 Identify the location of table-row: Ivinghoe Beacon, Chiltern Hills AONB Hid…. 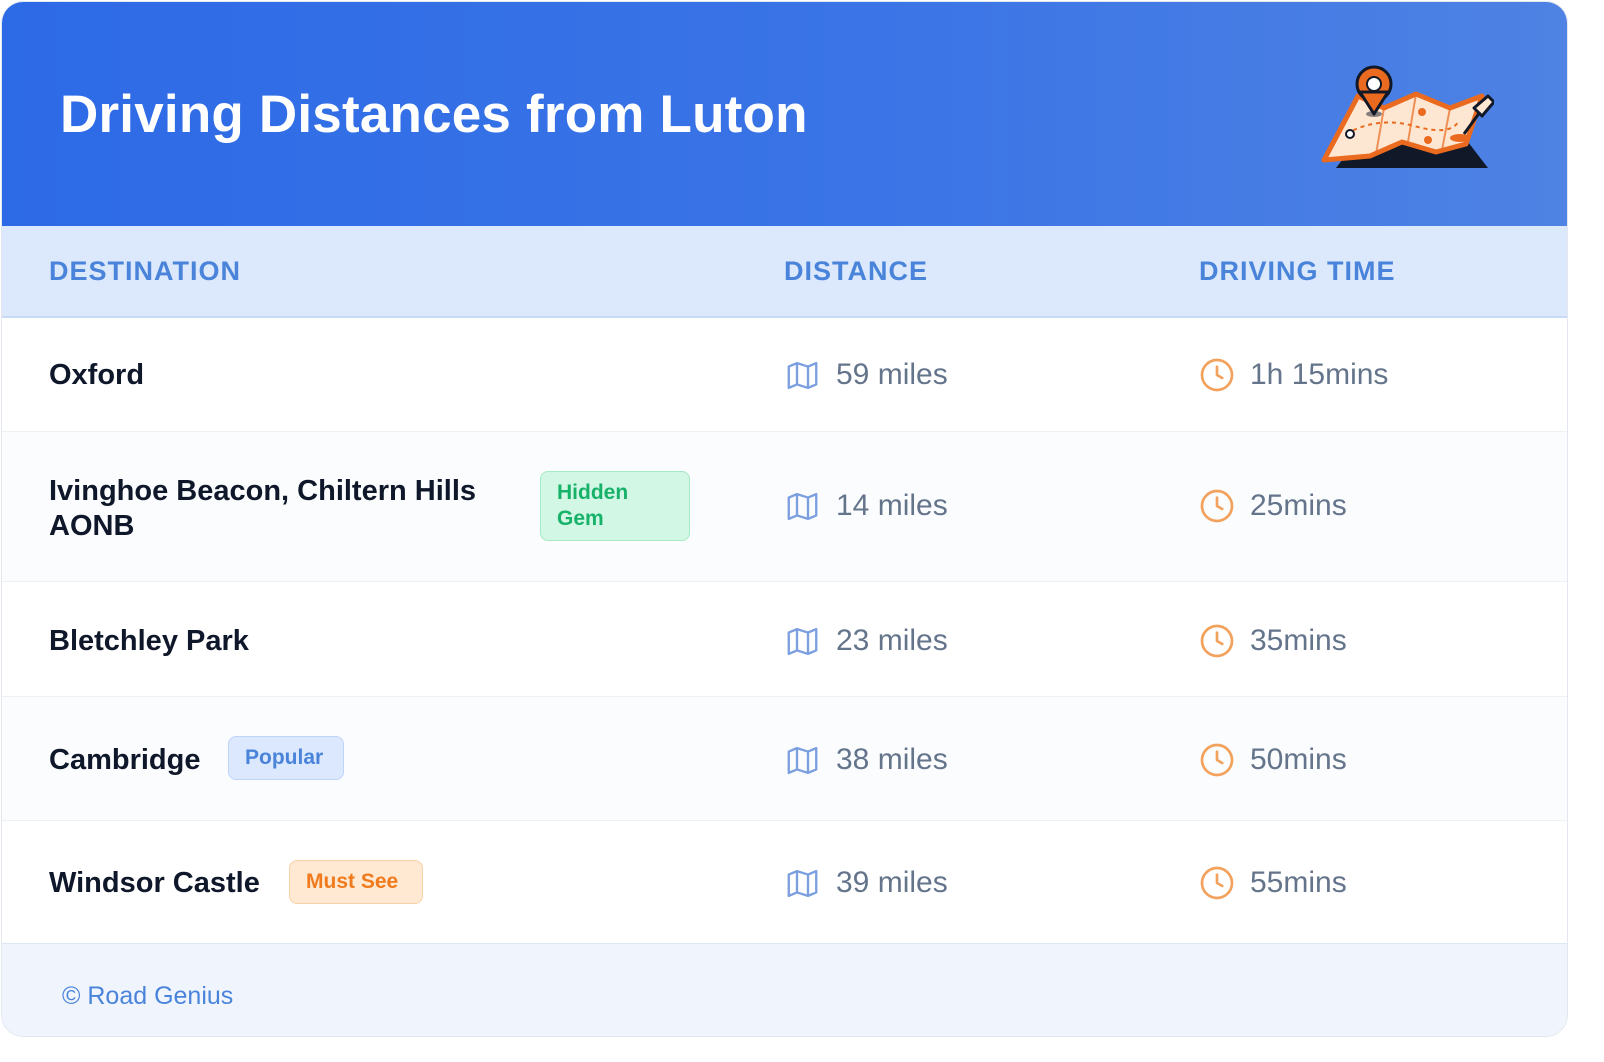
(784, 507).